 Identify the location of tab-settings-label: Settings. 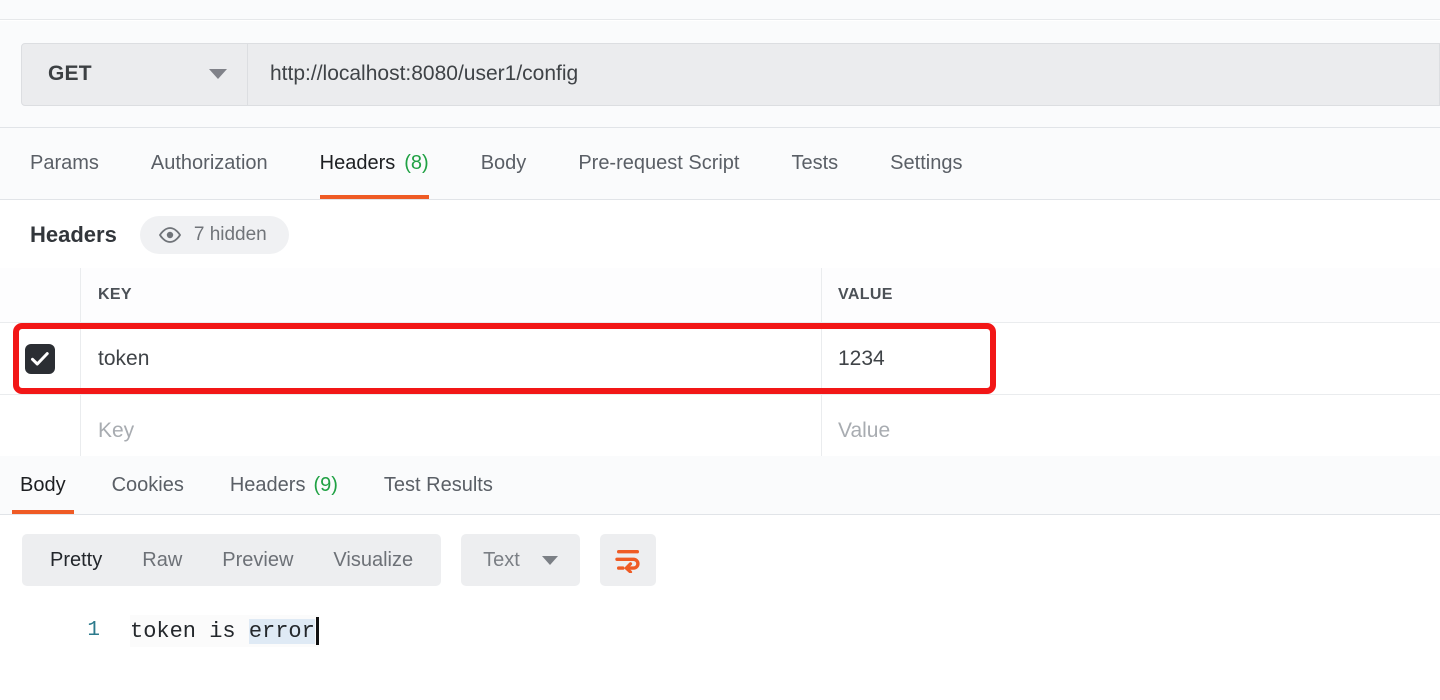
(926, 163).